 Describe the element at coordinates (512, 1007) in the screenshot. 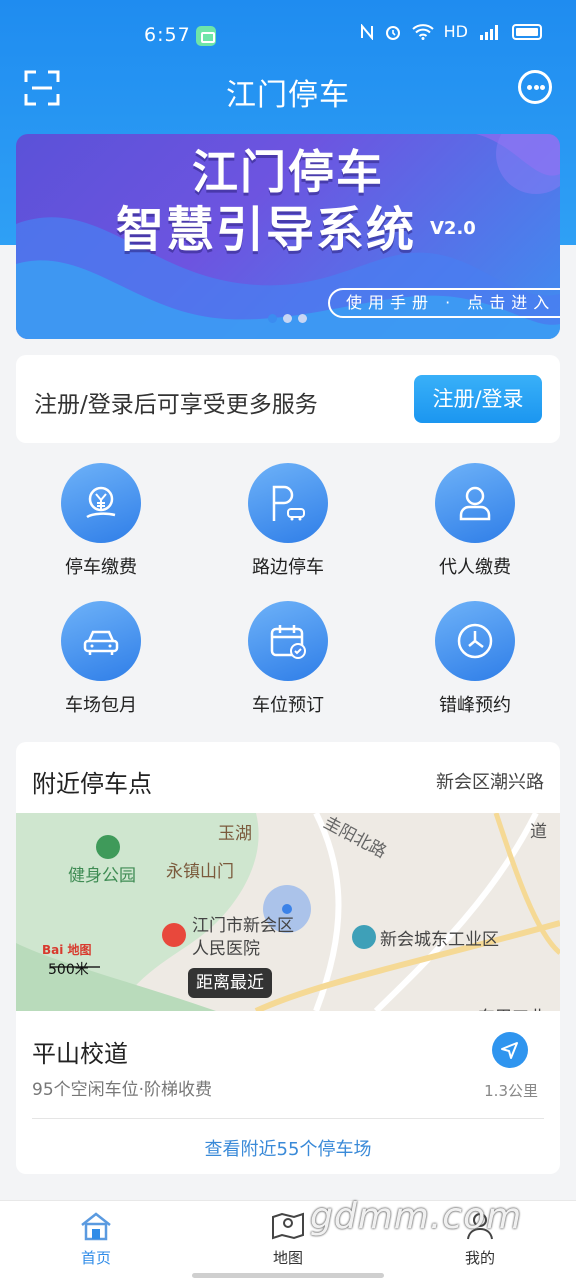

I see `map-label: 东甲工业` at that location.